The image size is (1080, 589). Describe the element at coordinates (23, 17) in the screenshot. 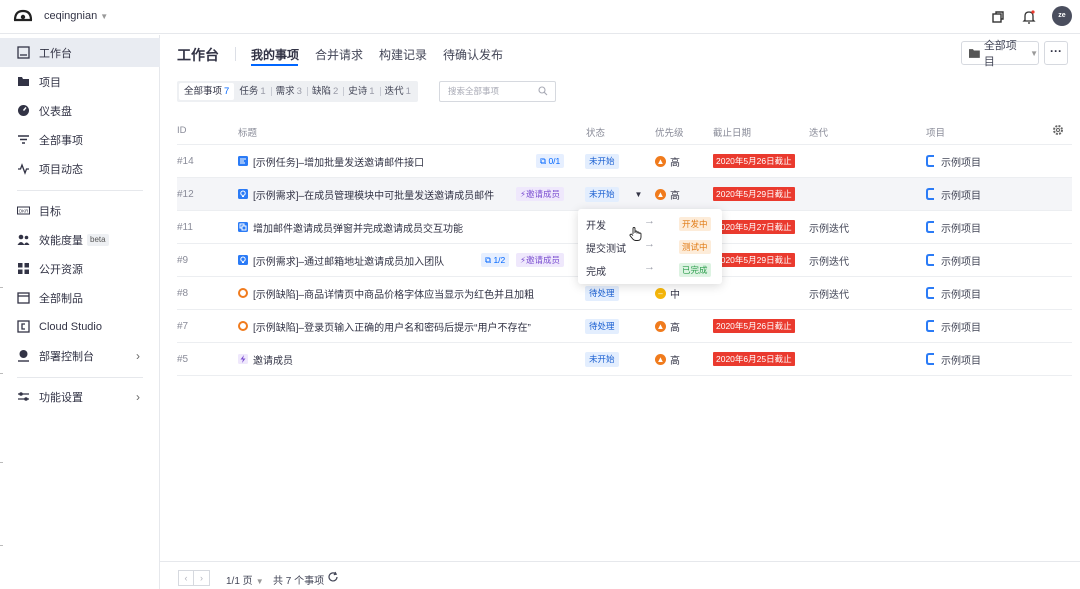

I see `coding-logo-icon` at that location.